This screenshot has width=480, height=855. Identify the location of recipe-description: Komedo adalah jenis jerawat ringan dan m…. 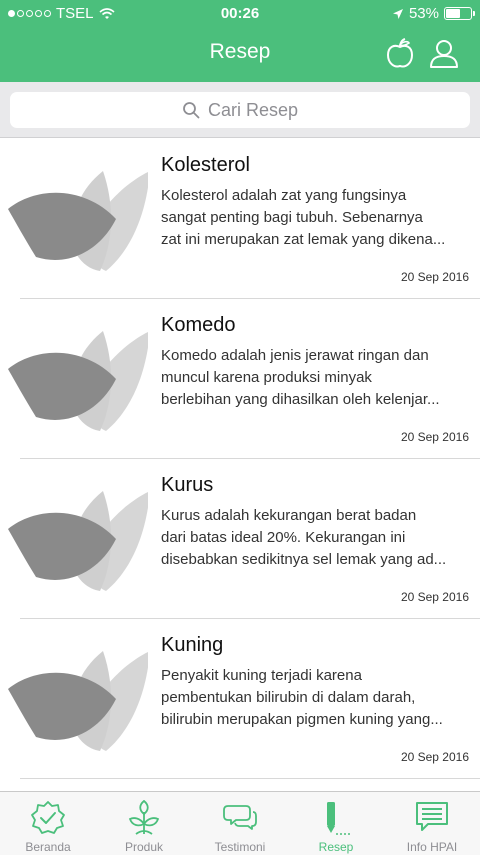
(300, 377).